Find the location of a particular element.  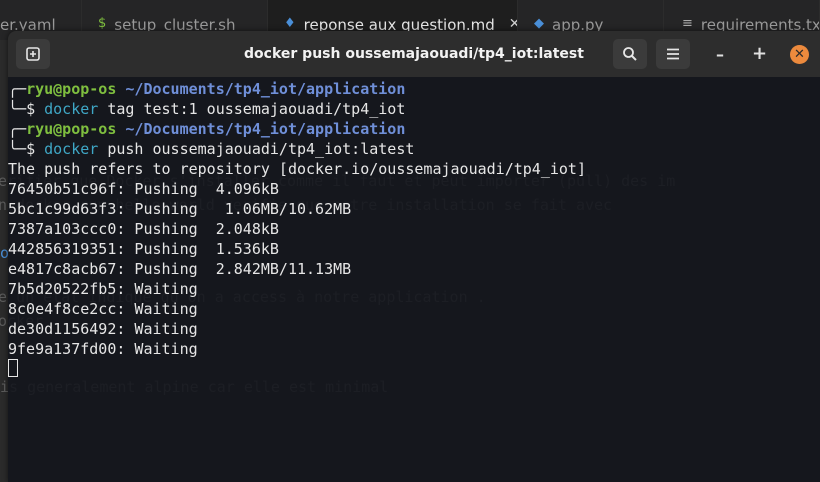

new-tab-button is located at coordinates (33, 54).